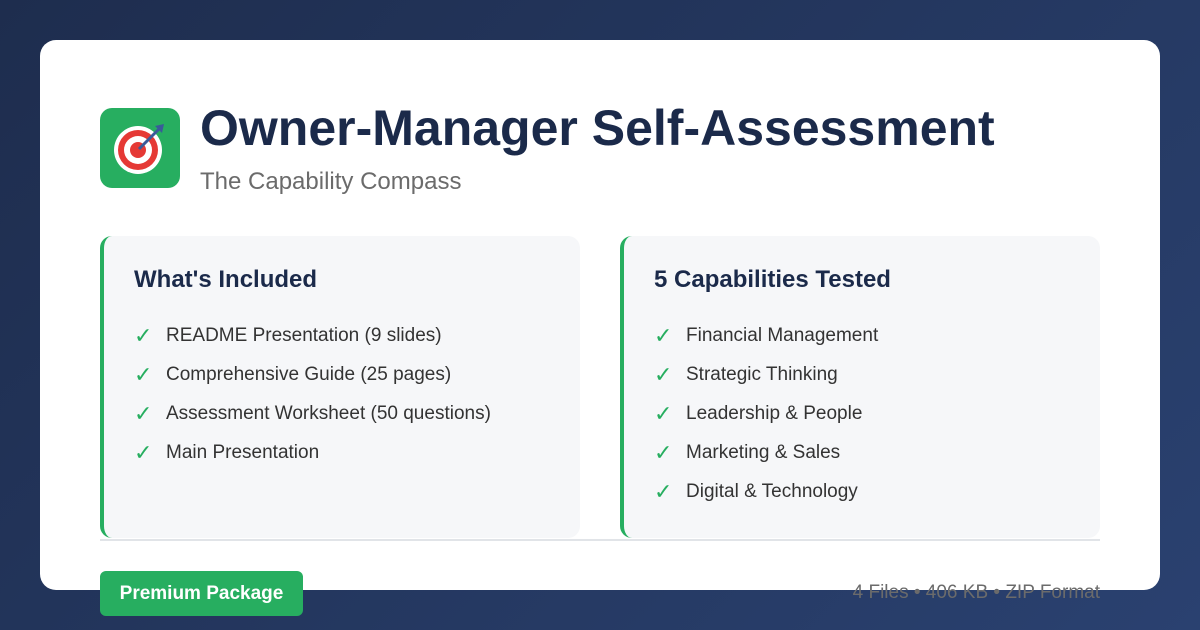  Describe the element at coordinates (772, 279) in the screenshot. I see `capabilities-title: 5 Capabilities Tested` at that location.